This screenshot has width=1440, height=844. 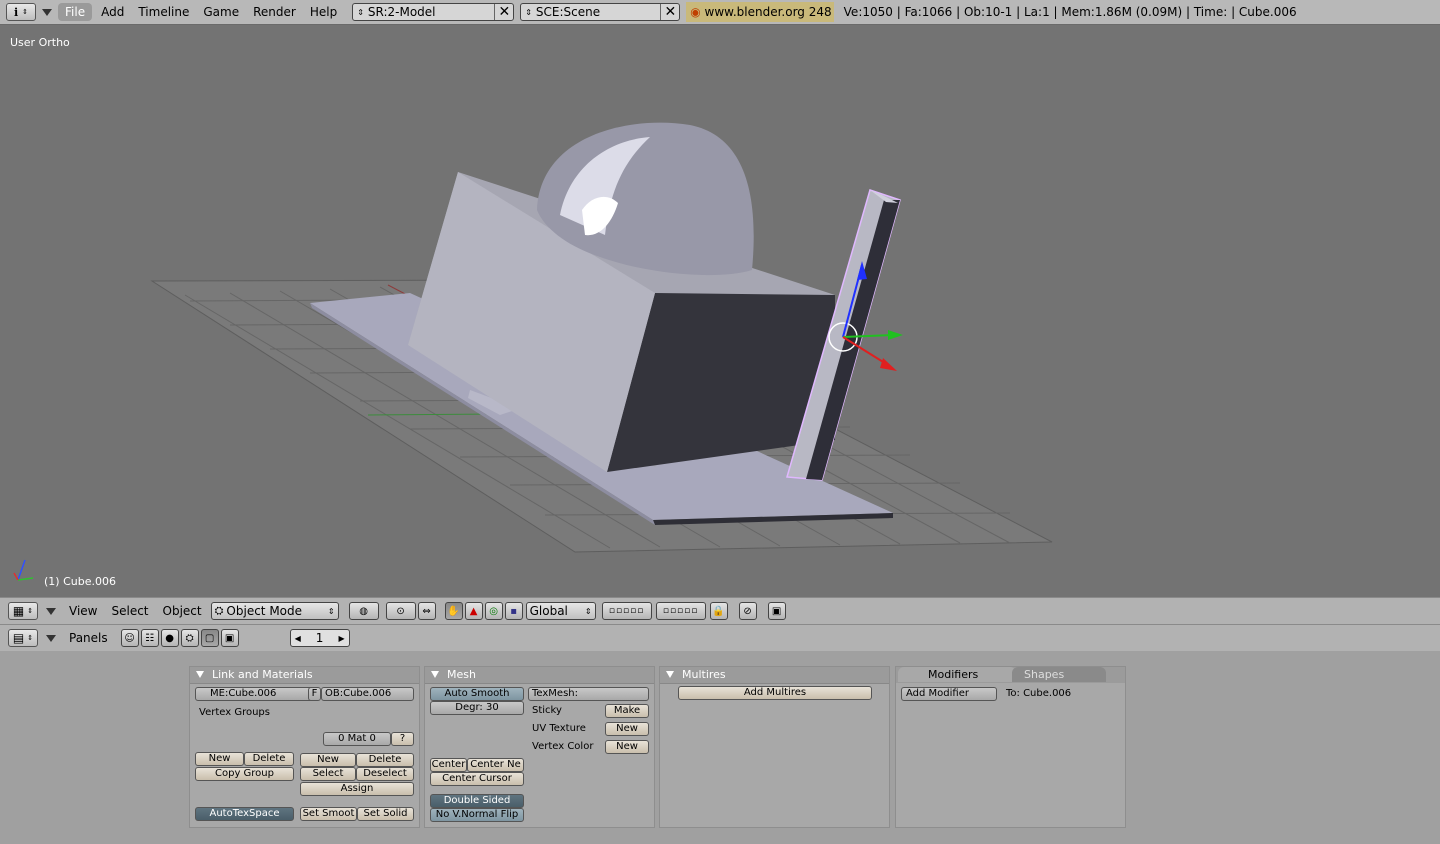 I want to click on buttons-window-icon: ▤, so click(x=18, y=638).